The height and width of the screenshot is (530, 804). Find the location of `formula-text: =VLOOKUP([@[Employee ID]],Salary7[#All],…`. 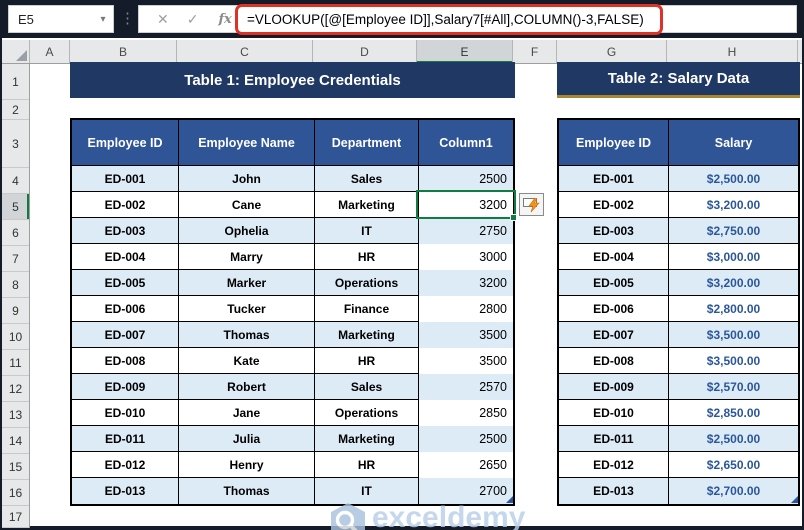

formula-text: =VLOOKUP([@[Employee ID]],Salary7[#All],… is located at coordinates (445, 19).